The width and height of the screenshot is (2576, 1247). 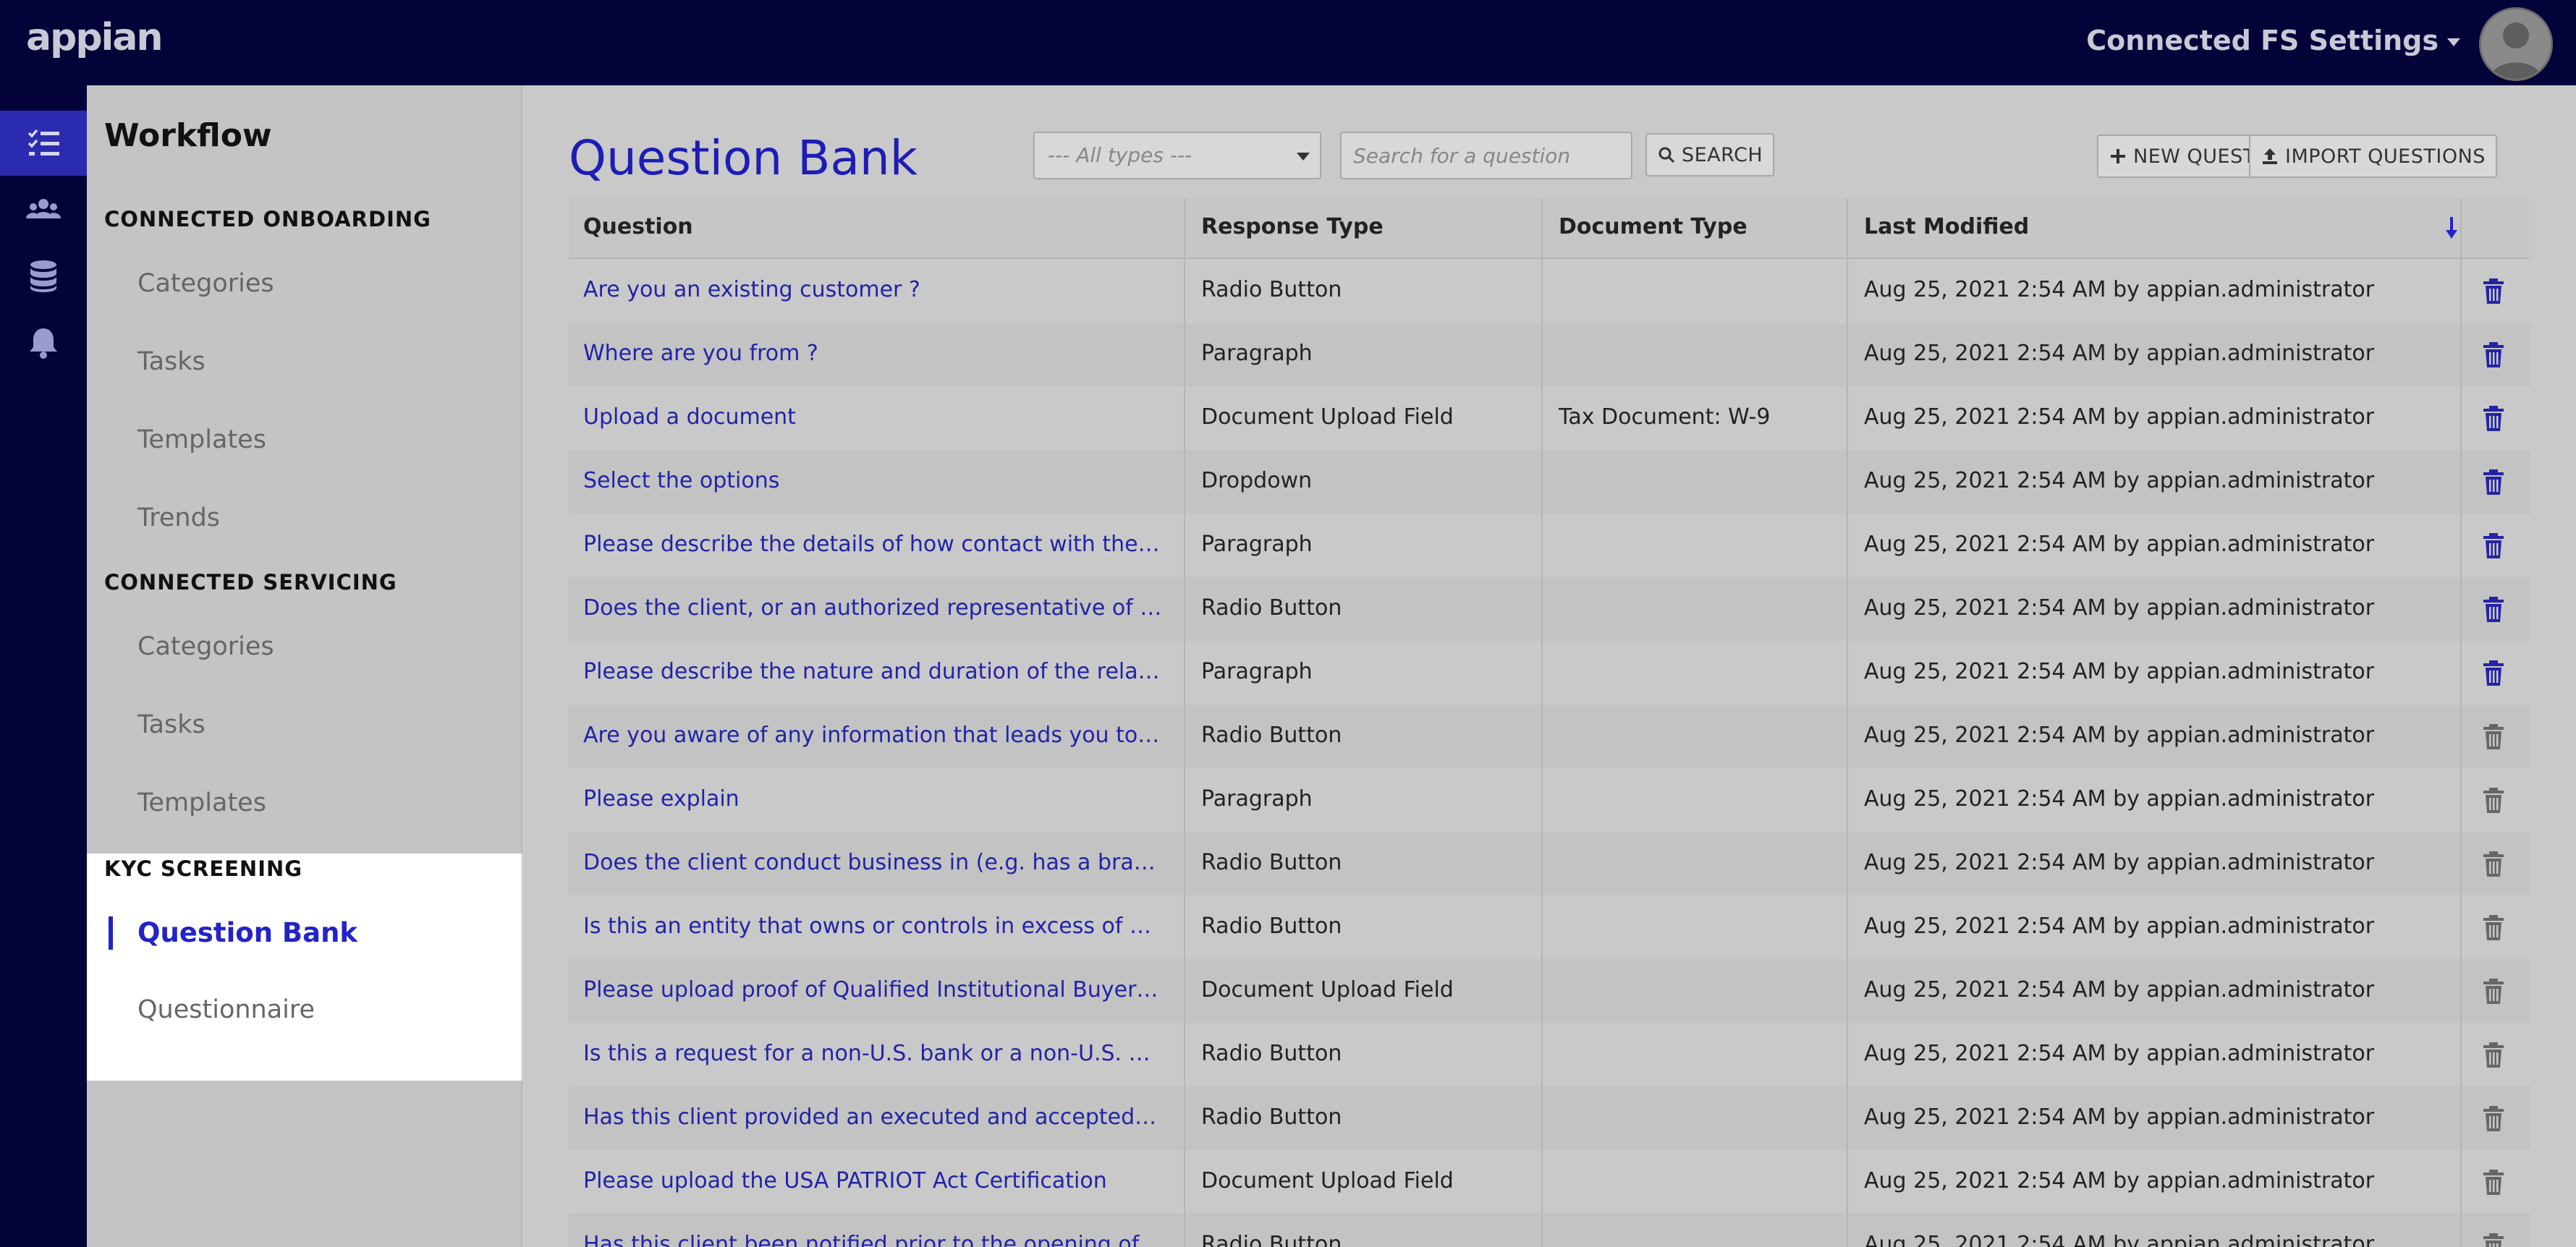 I want to click on settings-menu: Connected FS Settings, so click(x=2273, y=41).